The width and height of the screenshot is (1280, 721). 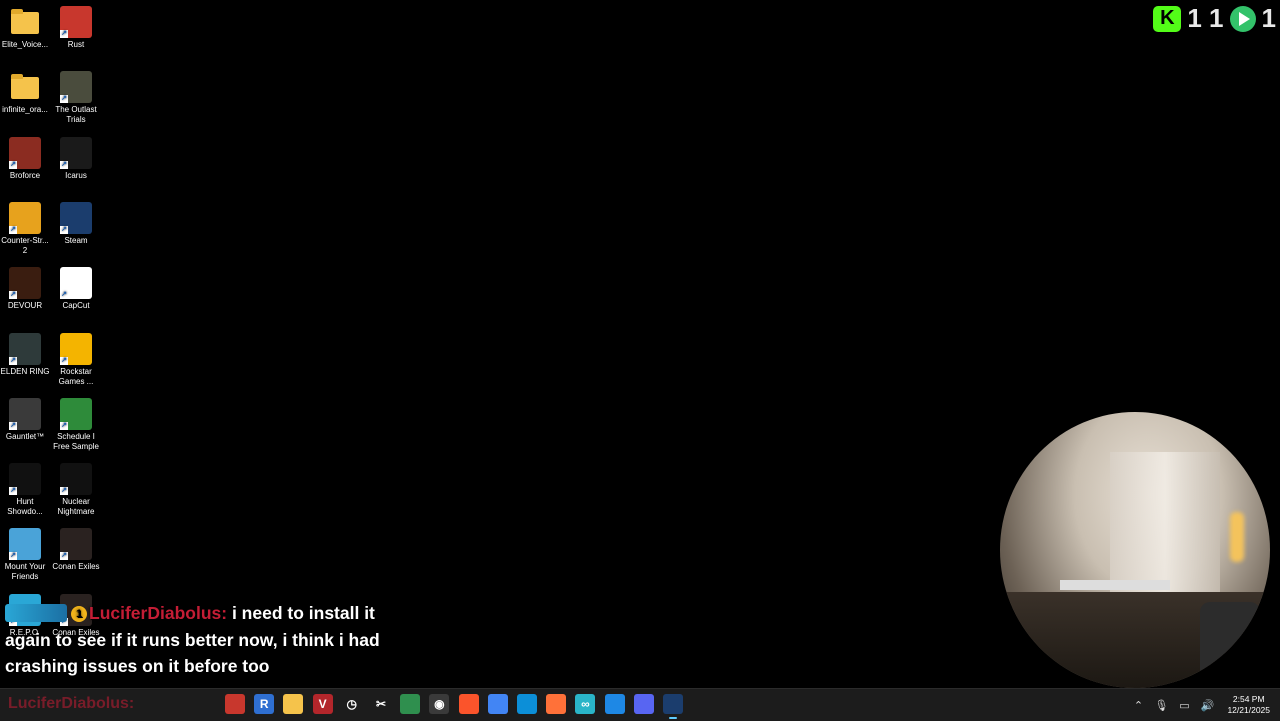 I want to click on map-app-icon, so click(x=410, y=704).